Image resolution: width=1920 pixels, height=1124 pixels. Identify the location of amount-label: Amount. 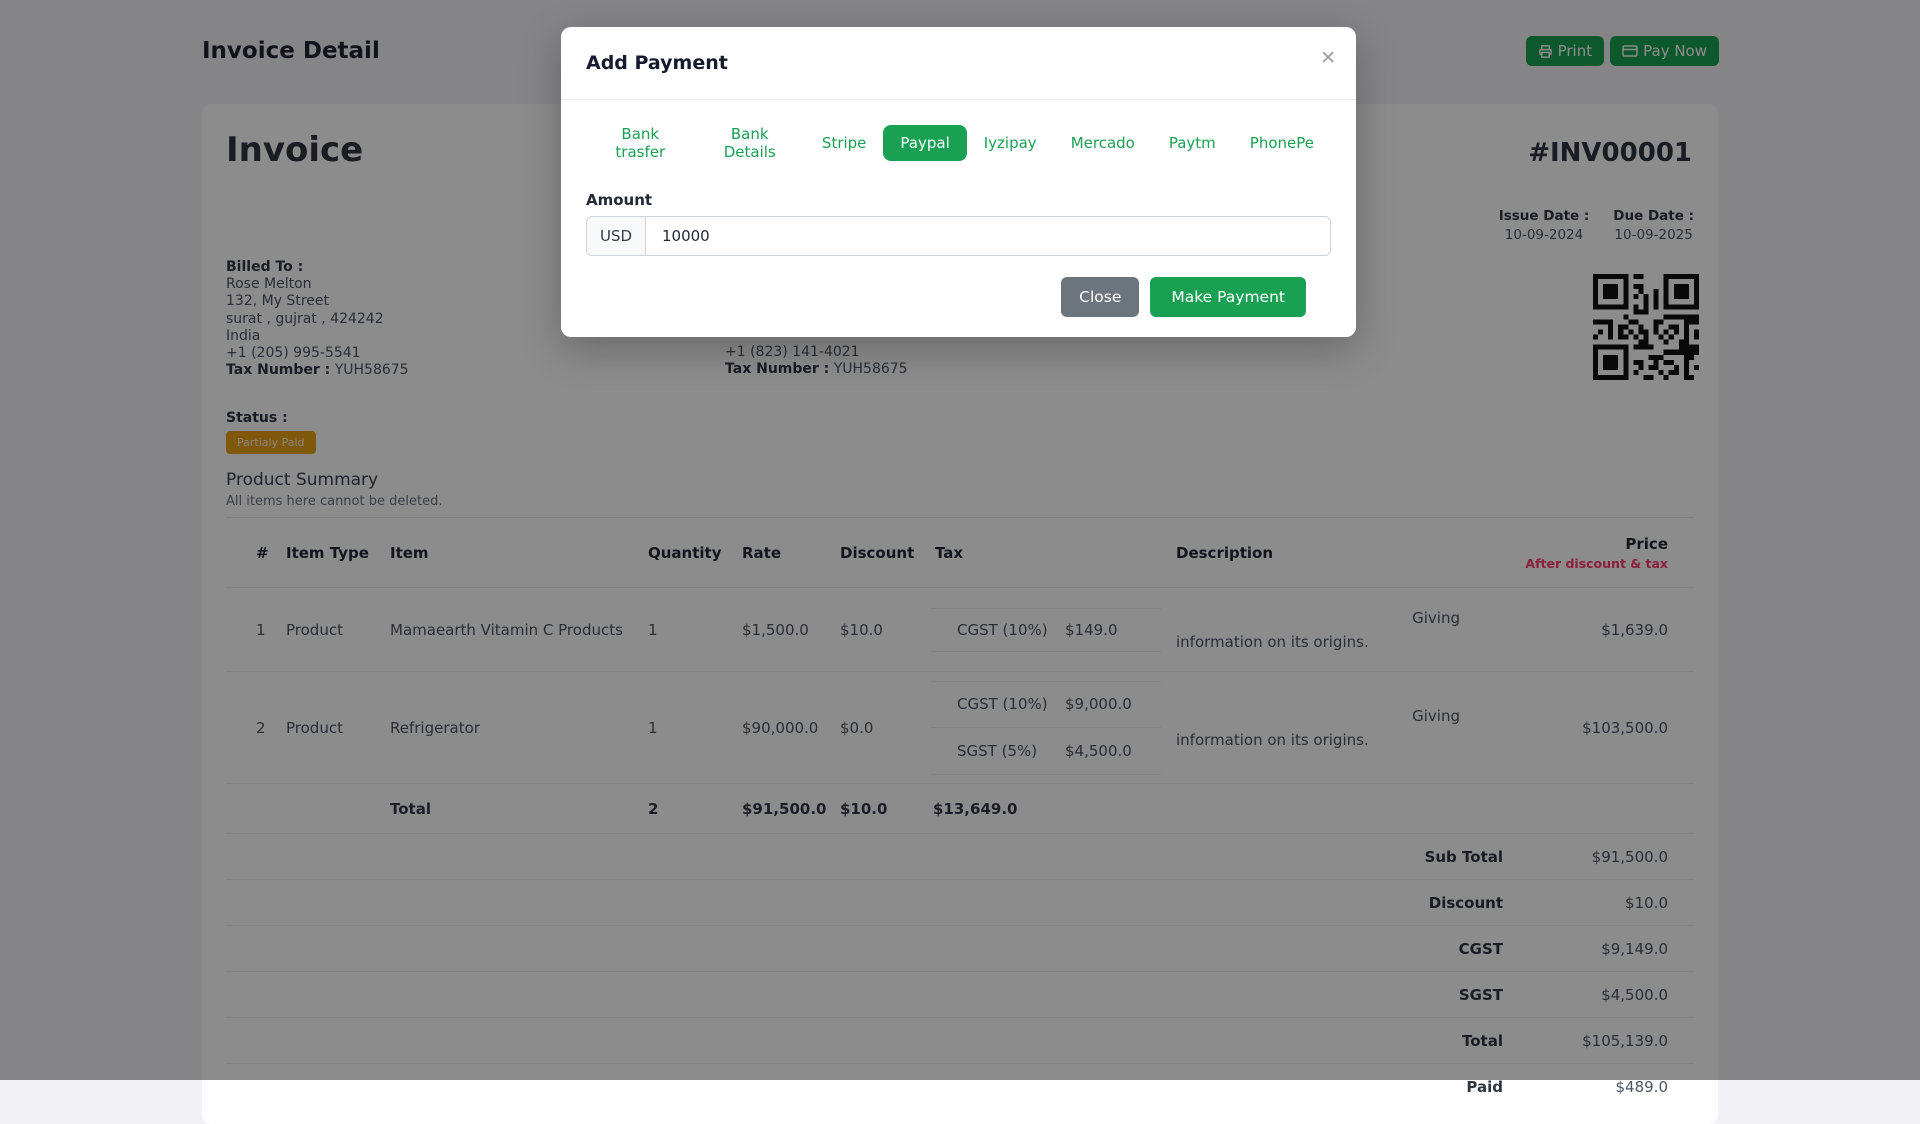
(958, 200).